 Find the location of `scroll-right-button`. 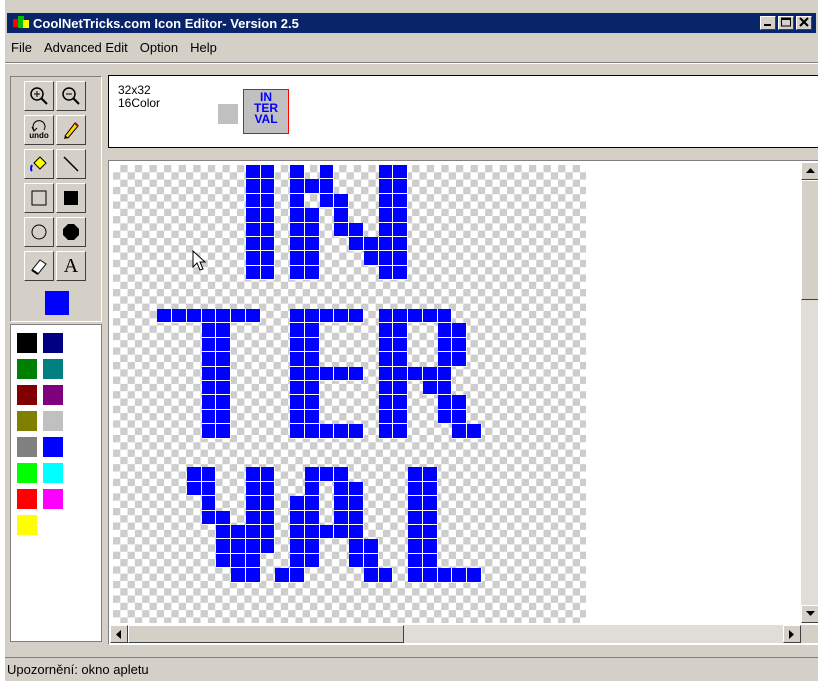

scroll-right-button is located at coordinates (792, 634).